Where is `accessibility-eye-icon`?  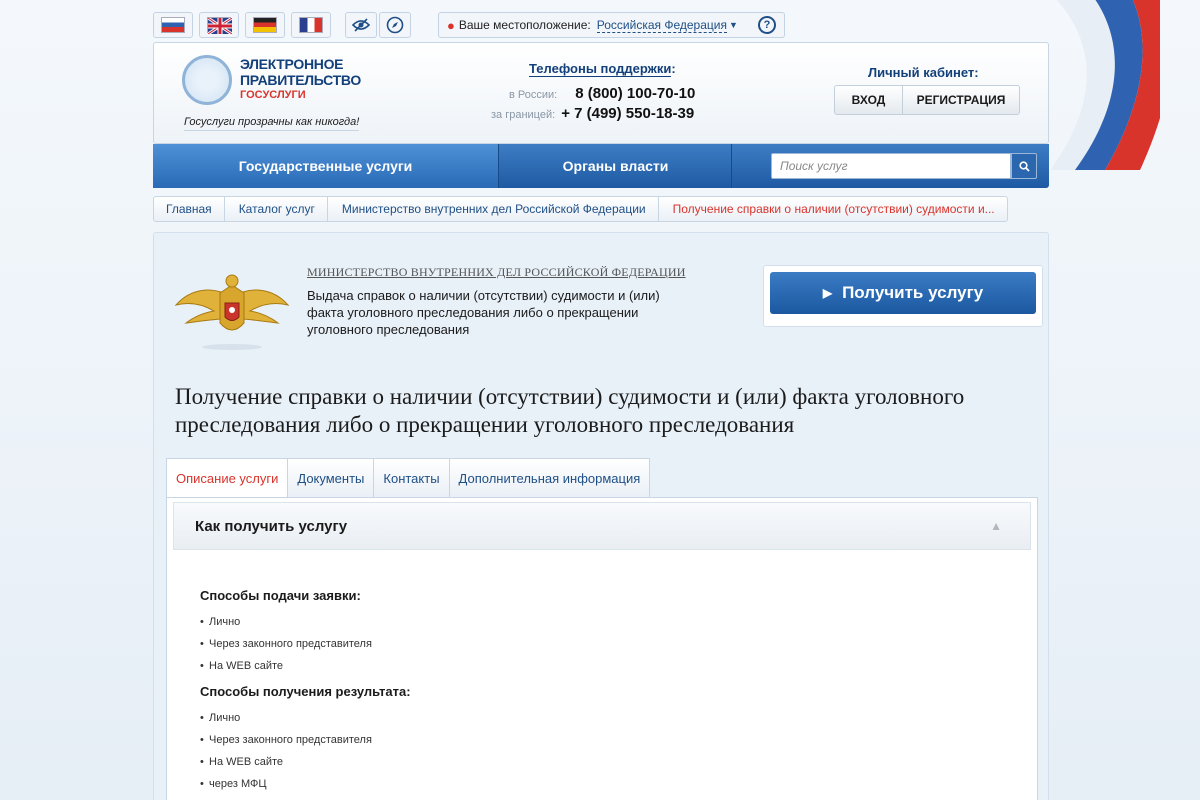 accessibility-eye-icon is located at coordinates (361, 25).